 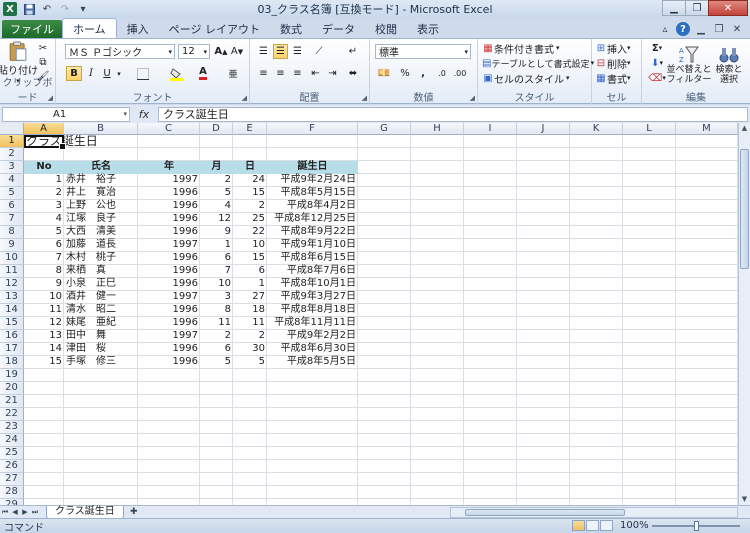 I want to click on table-cell: 井上 寛治, so click(x=101, y=193).